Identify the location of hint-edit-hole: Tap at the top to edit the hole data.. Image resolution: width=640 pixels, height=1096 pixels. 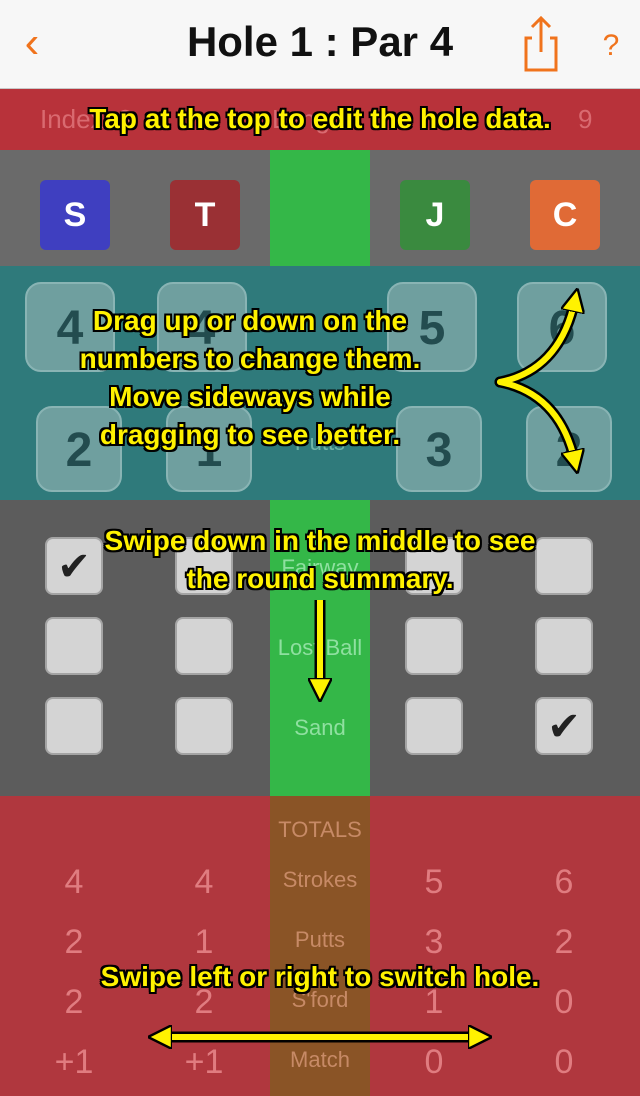
(320, 118).